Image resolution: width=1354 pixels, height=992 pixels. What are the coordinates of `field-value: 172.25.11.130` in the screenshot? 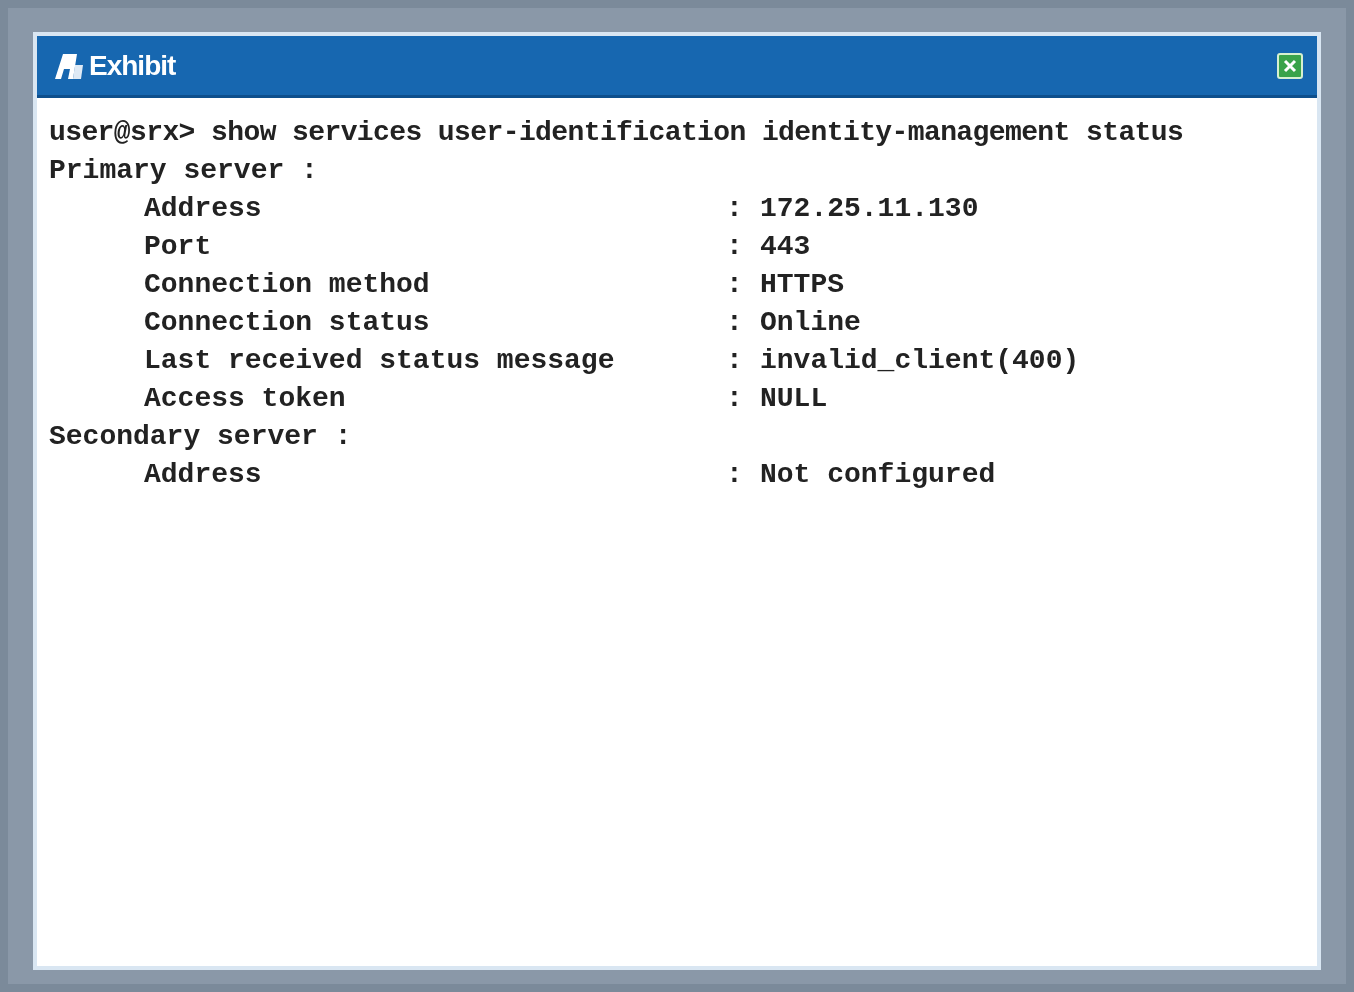 It's located at (869, 209).